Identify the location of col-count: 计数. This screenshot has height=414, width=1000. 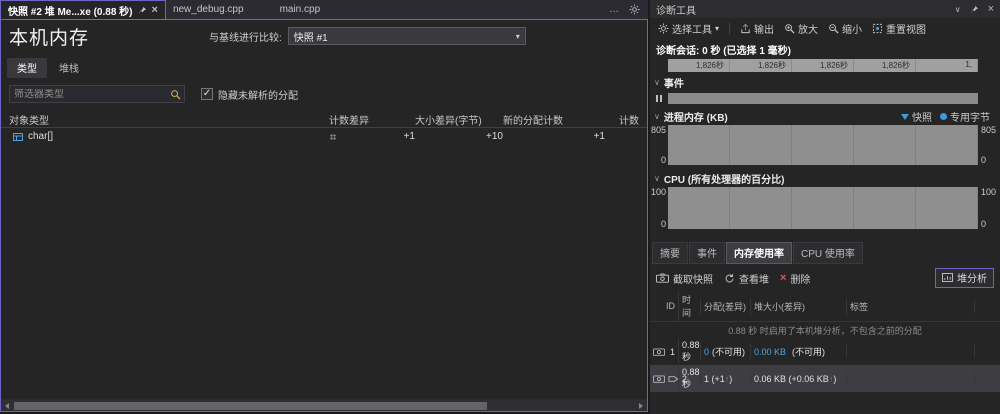
(622, 119).